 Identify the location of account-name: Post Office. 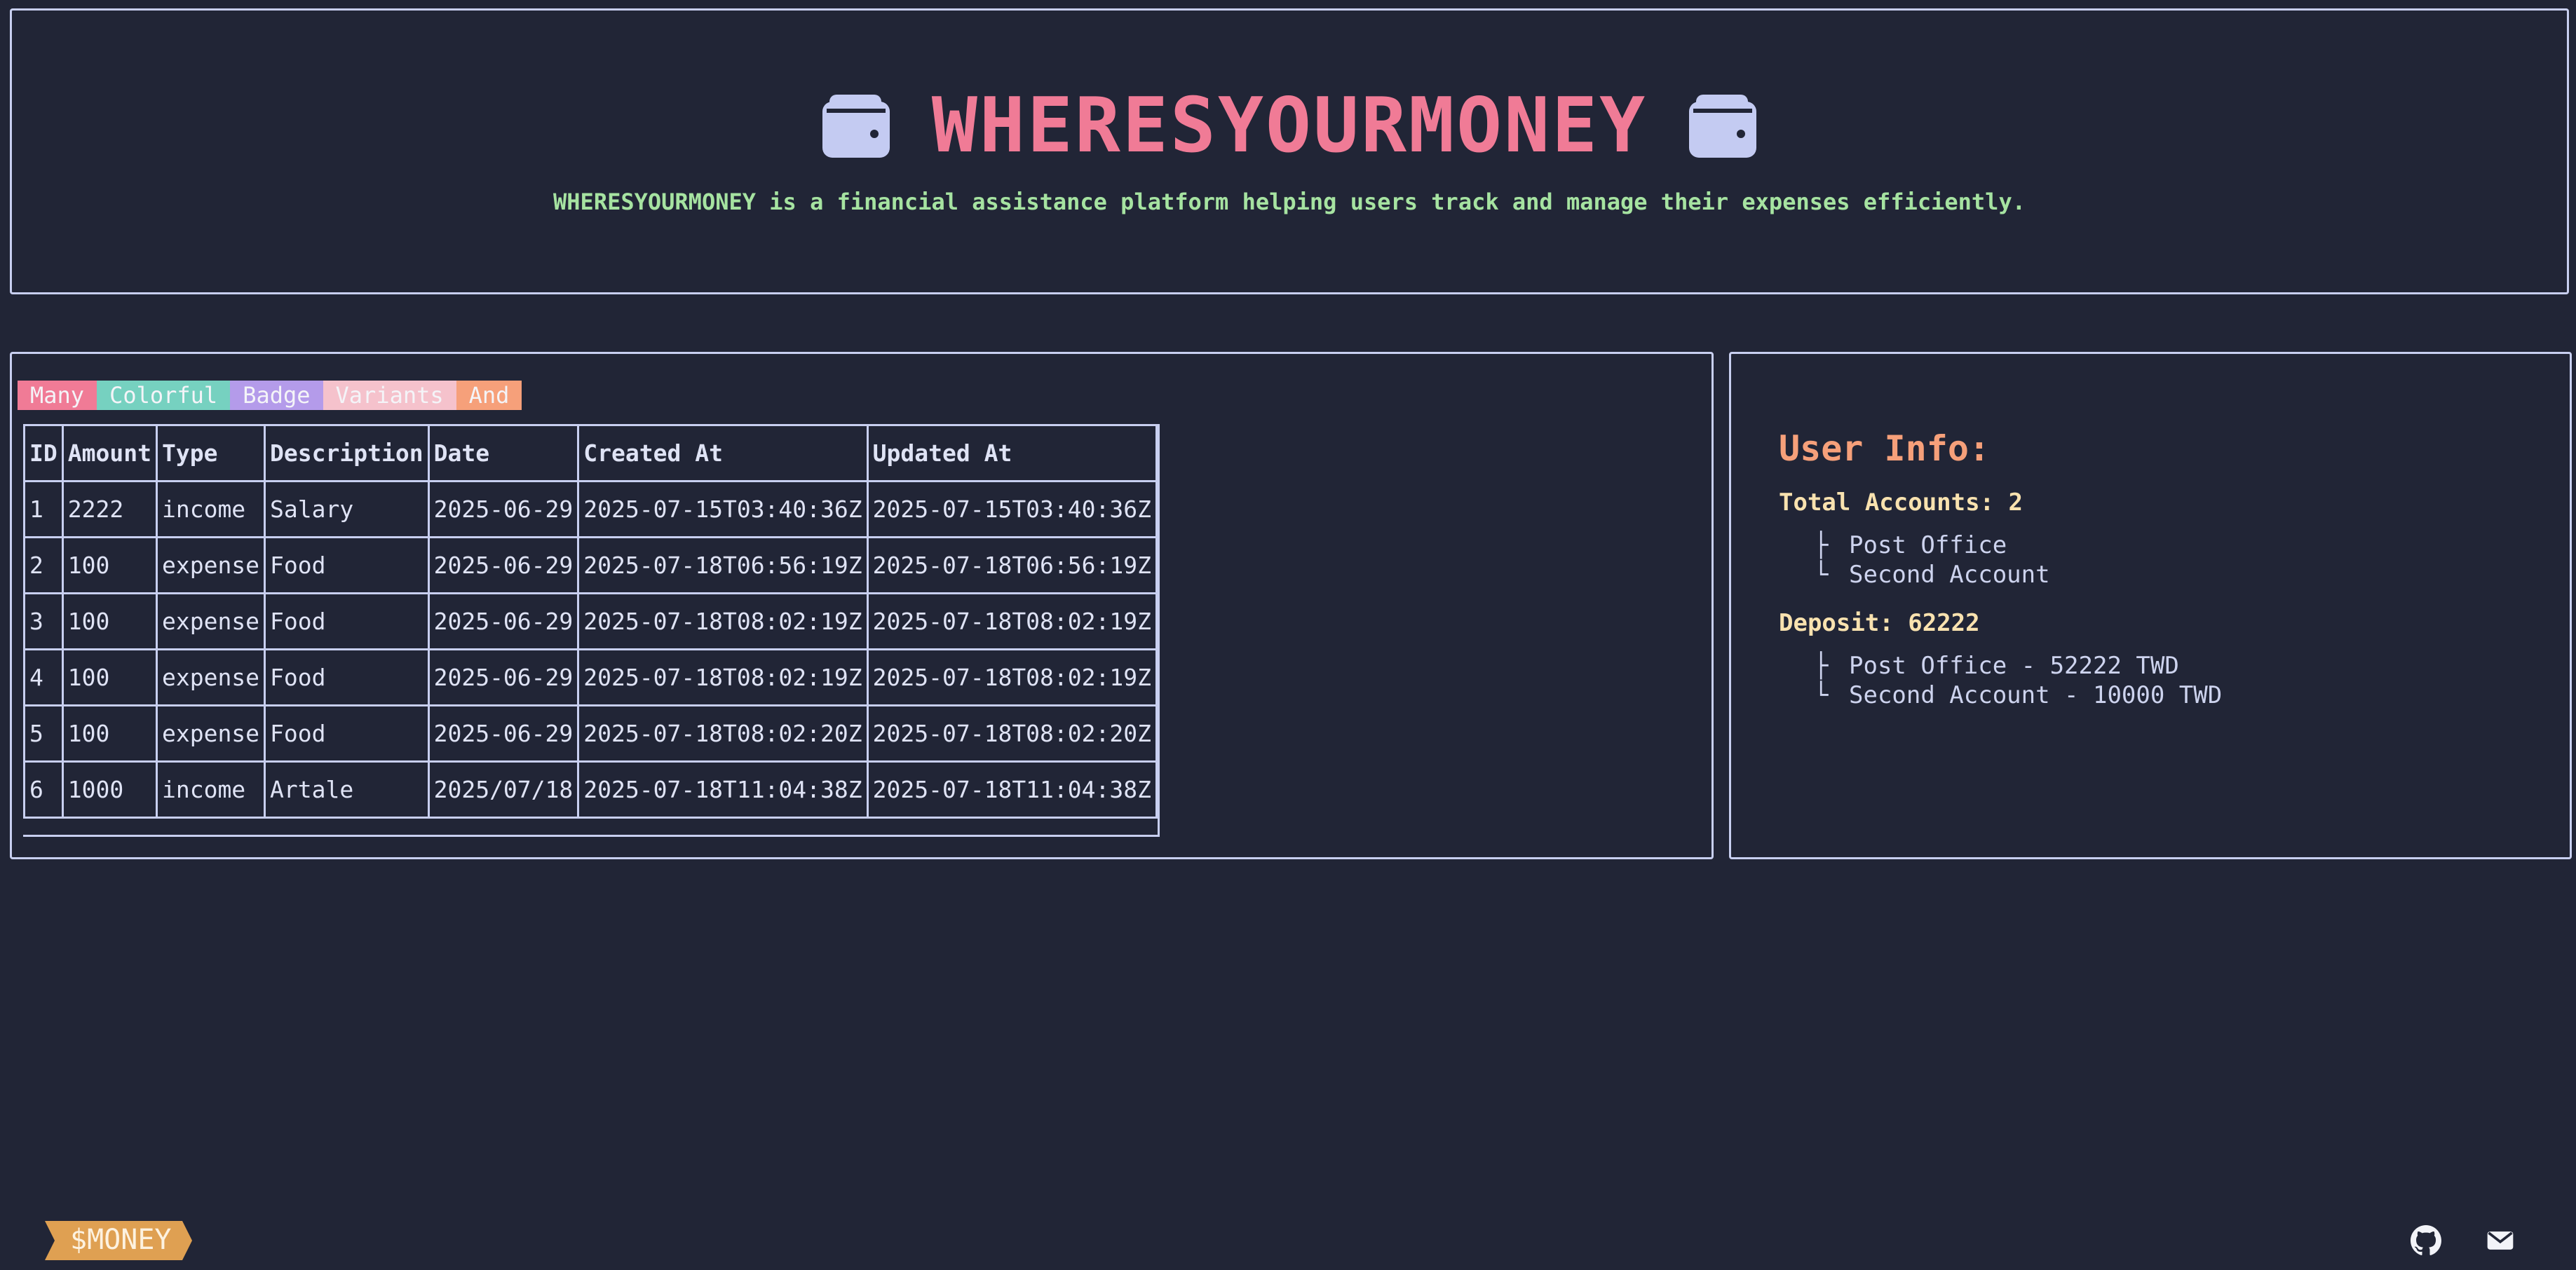
(1928, 545).